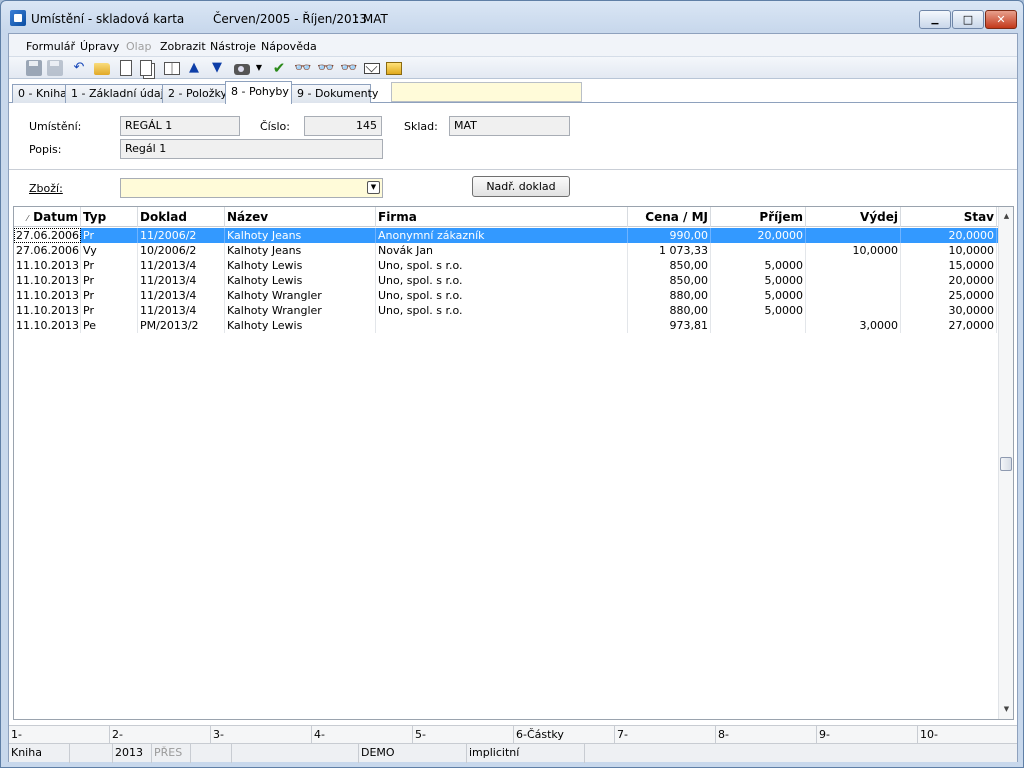  What do you see at coordinates (300, 217) in the screenshot?
I see `column-header-nazev: Název` at bounding box center [300, 217].